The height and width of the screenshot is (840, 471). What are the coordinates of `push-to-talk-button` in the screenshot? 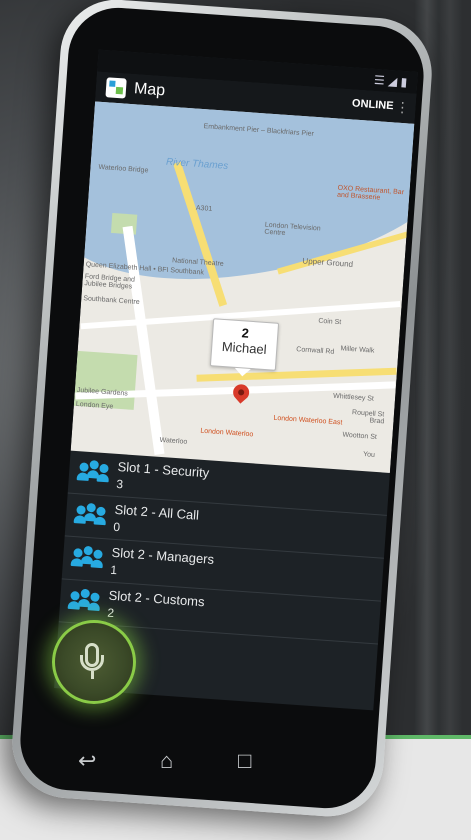 It's located at (94, 662).